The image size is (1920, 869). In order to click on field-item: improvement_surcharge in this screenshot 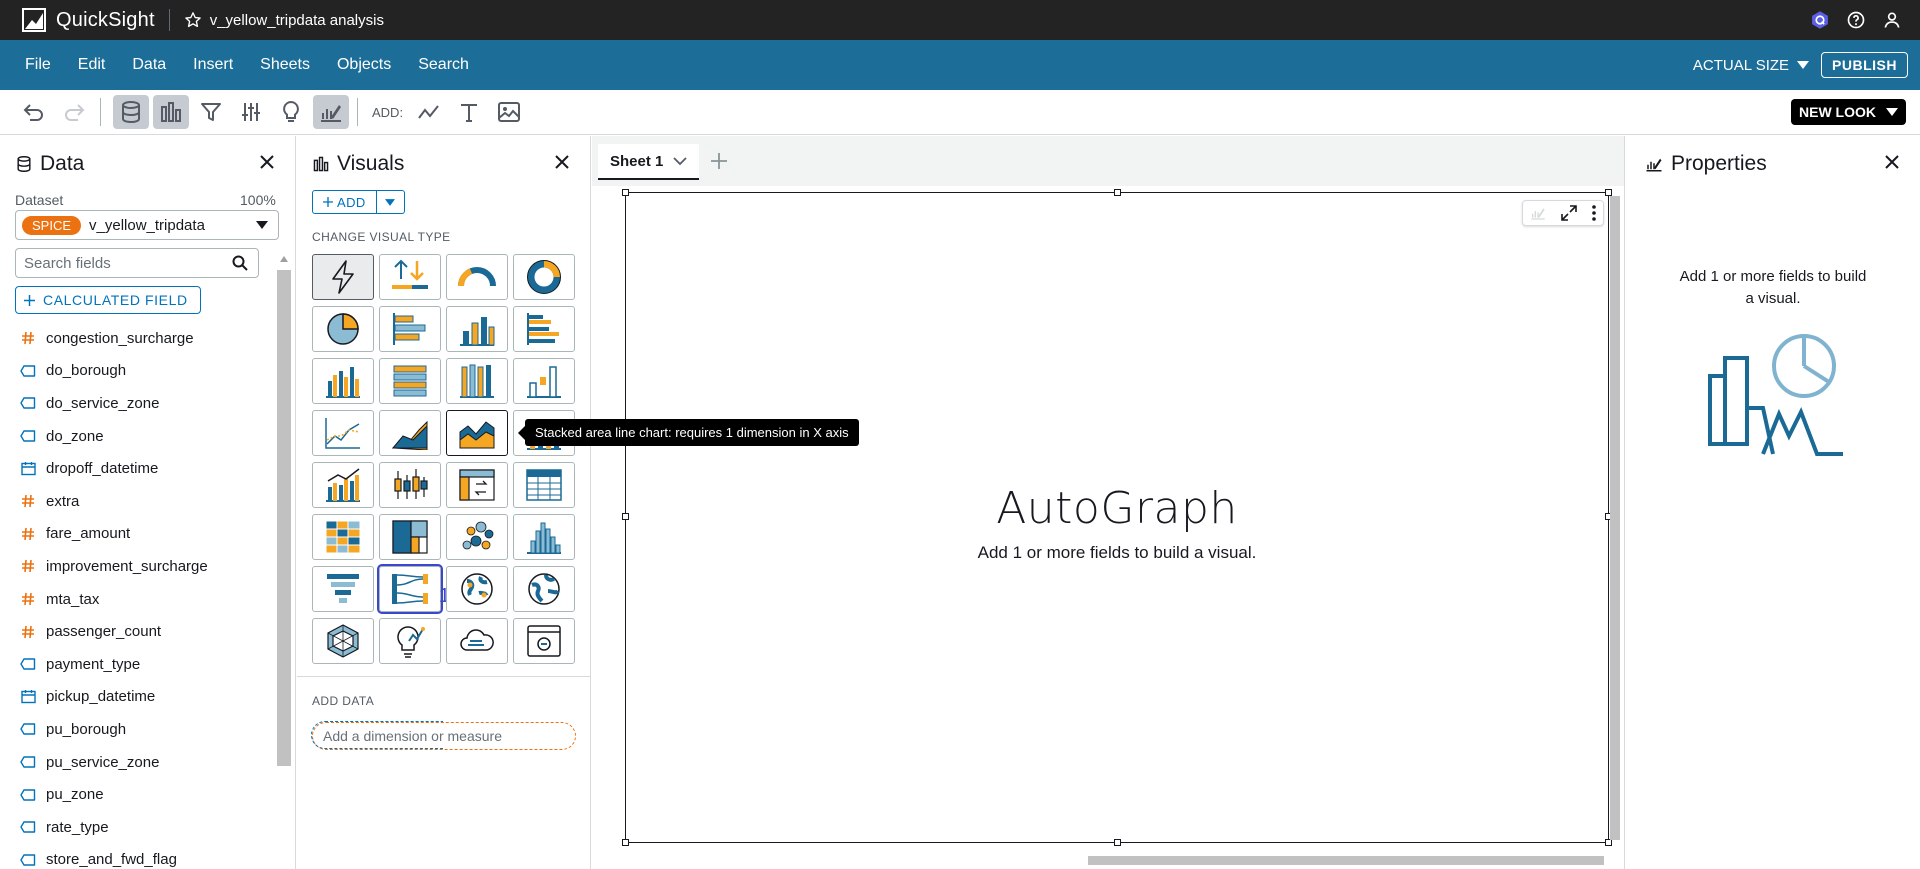, I will do `click(136, 566)`.